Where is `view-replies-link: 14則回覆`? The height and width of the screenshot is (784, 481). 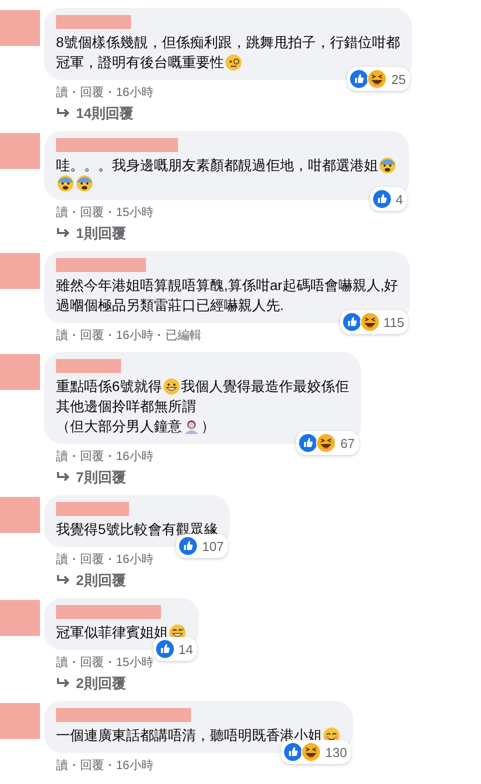
view-replies-link: 14則回覆 is located at coordinates (89, 110).